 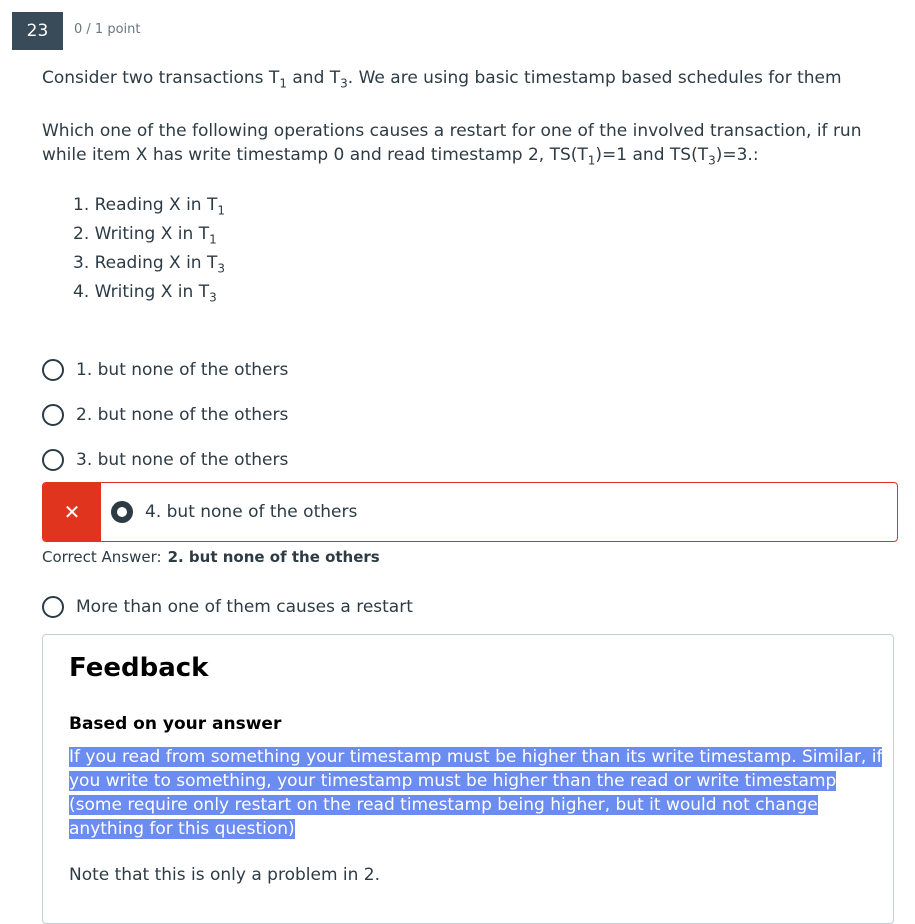 What do you see at coordinates (211, 557) in the screenshot?
I see `correct-answer: Correct Answer: 2. but none of the others` at bounding box center [211, 557].